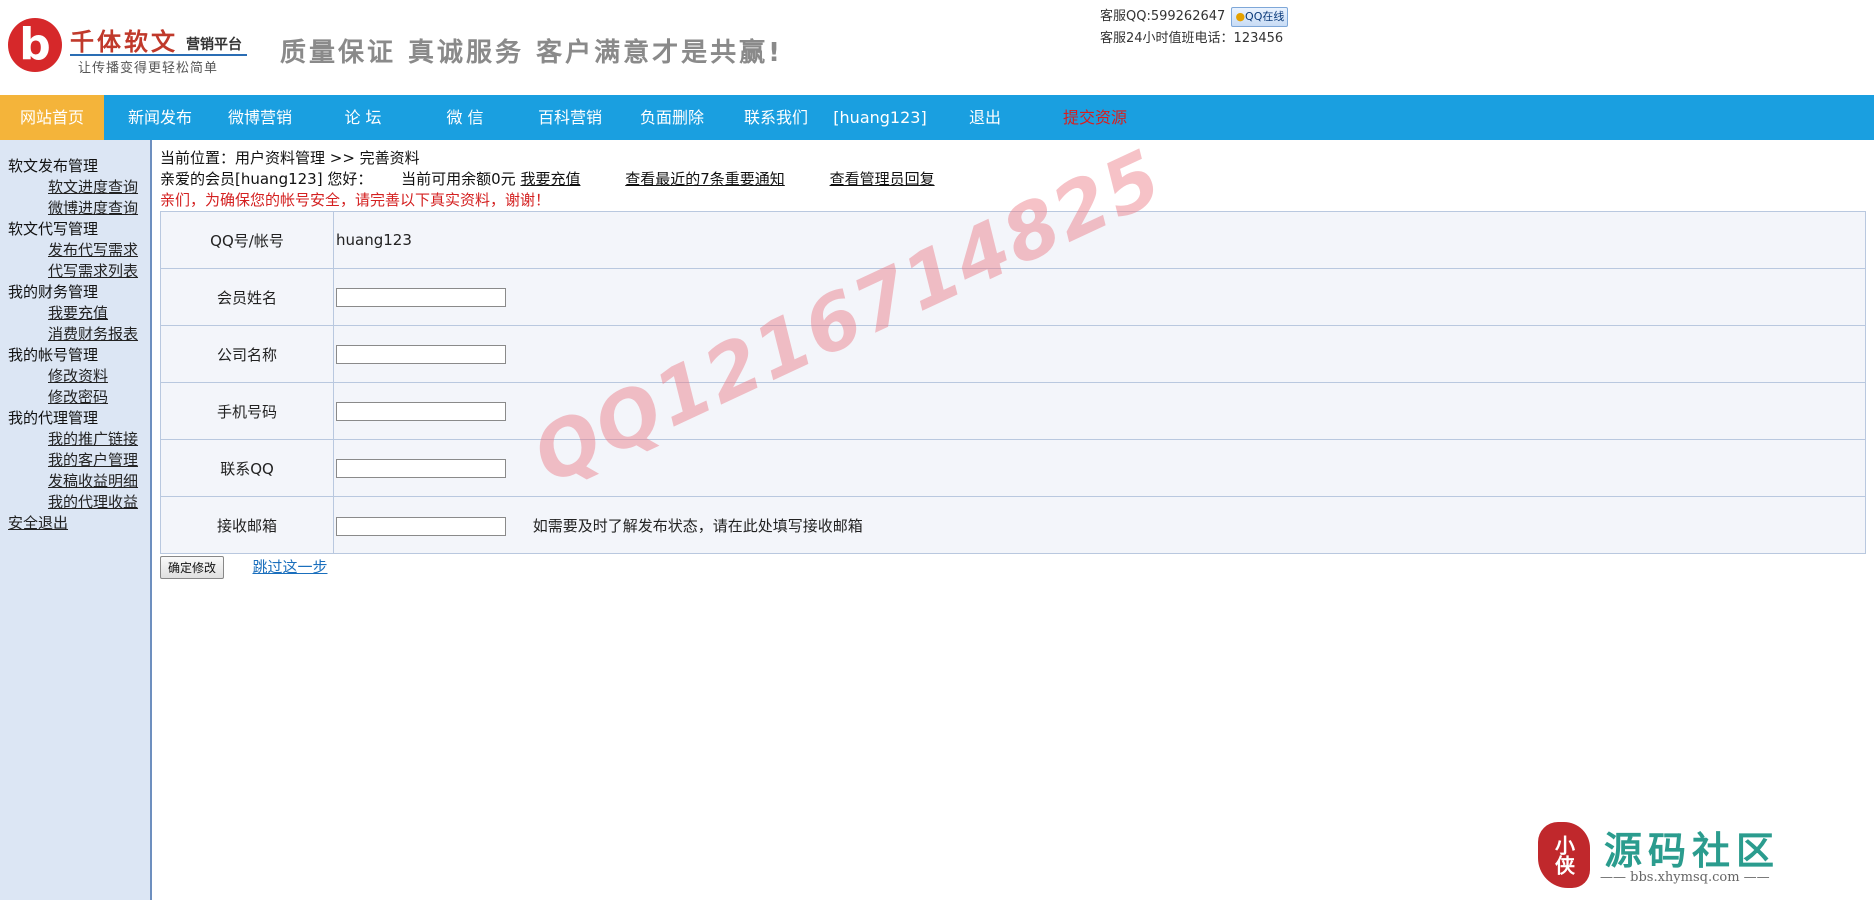 Image resolution: width=1874 pixels, height=900 pixels. I want to click on admin-reply-link: 查看管理员回复, so click(882, 179).